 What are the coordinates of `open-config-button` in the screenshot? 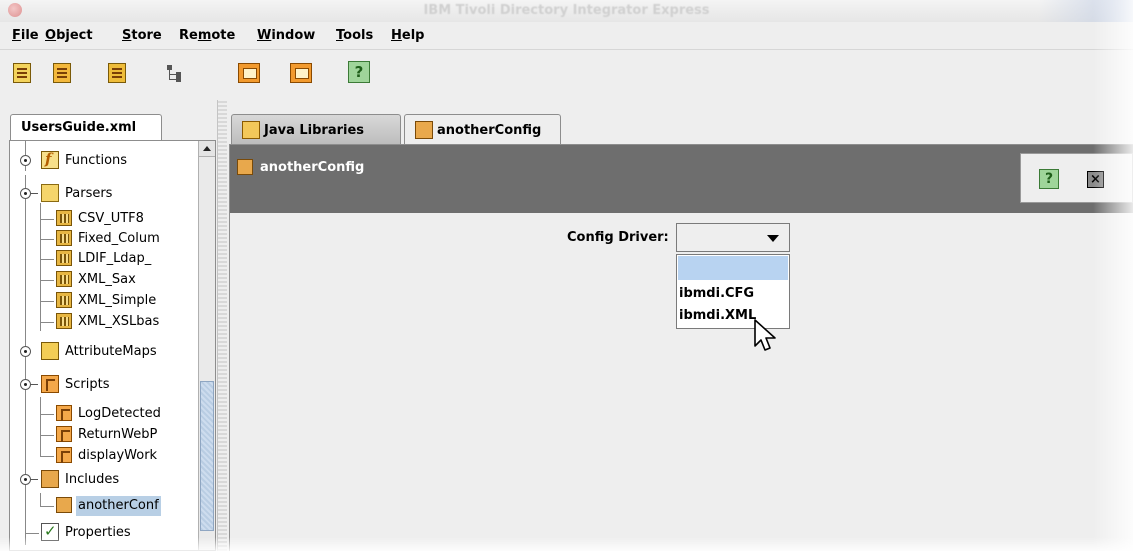 It's located at (64, 74).